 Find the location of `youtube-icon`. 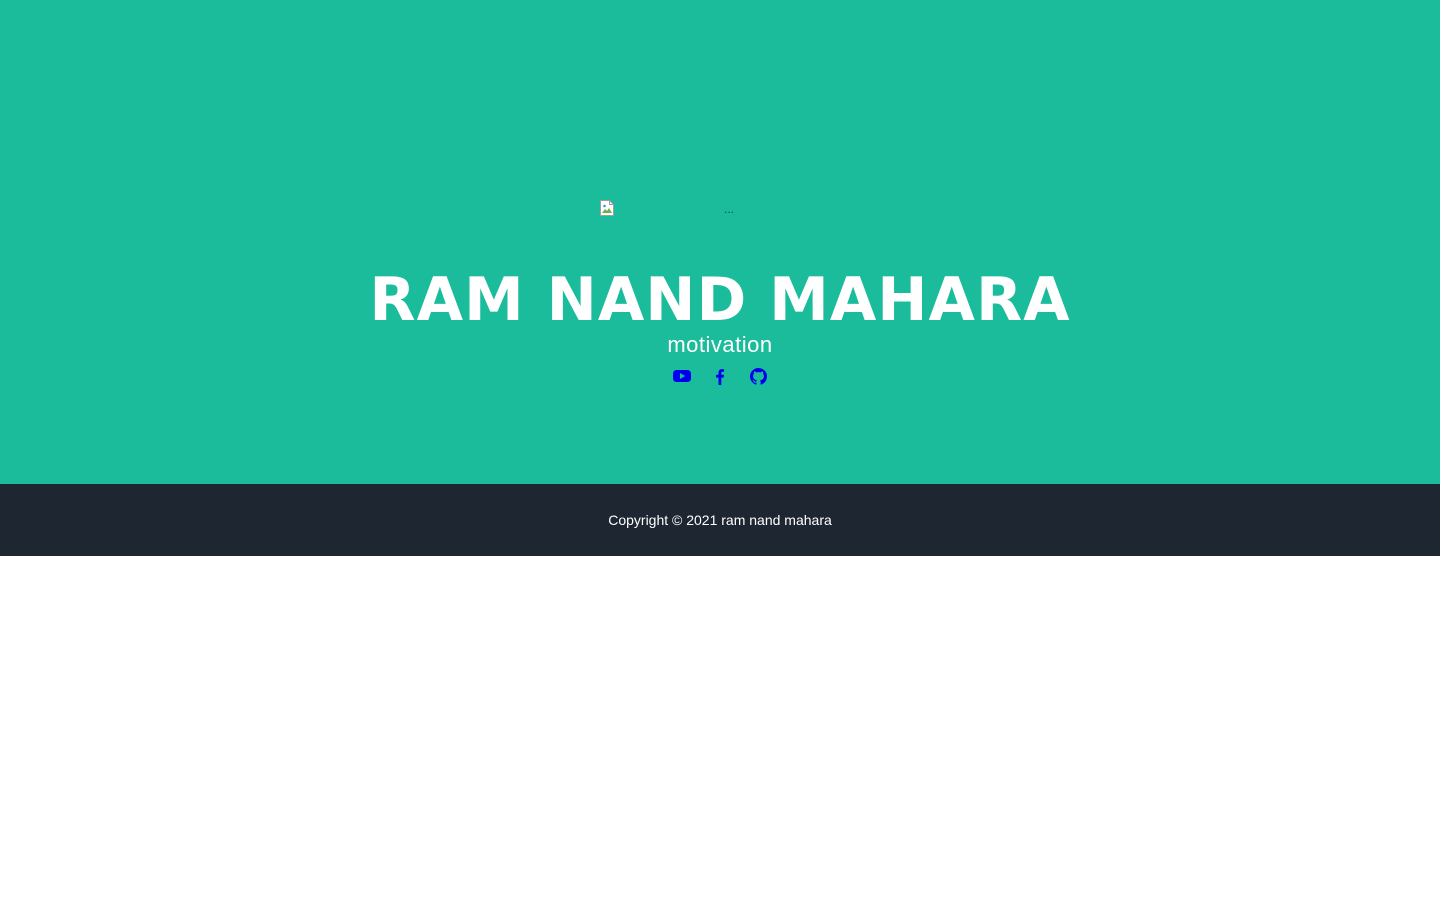

youtube-icon is located at coordinates (682, 376).